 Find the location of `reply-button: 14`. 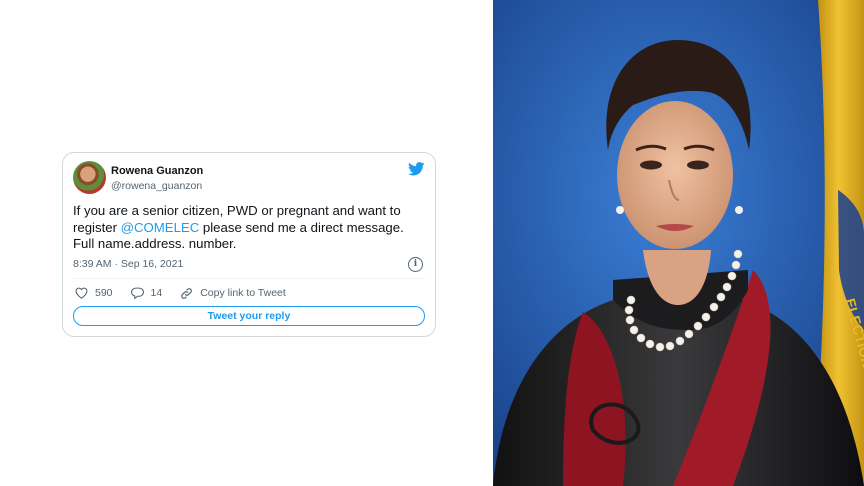

reply-button: 14 is located at coordinates (146, 293).